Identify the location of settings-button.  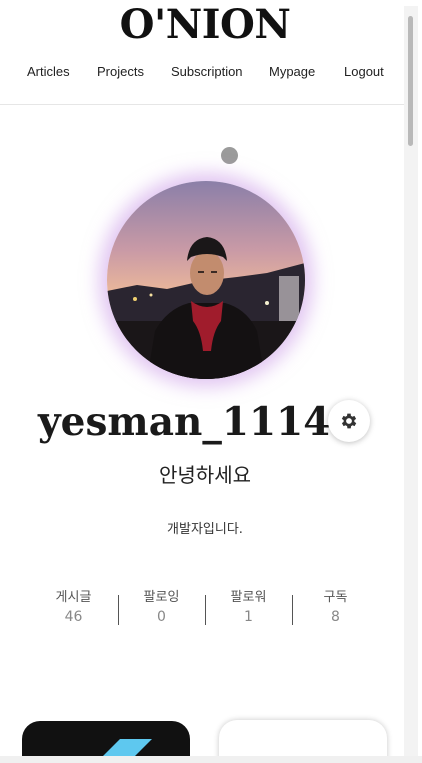
(349, 421).